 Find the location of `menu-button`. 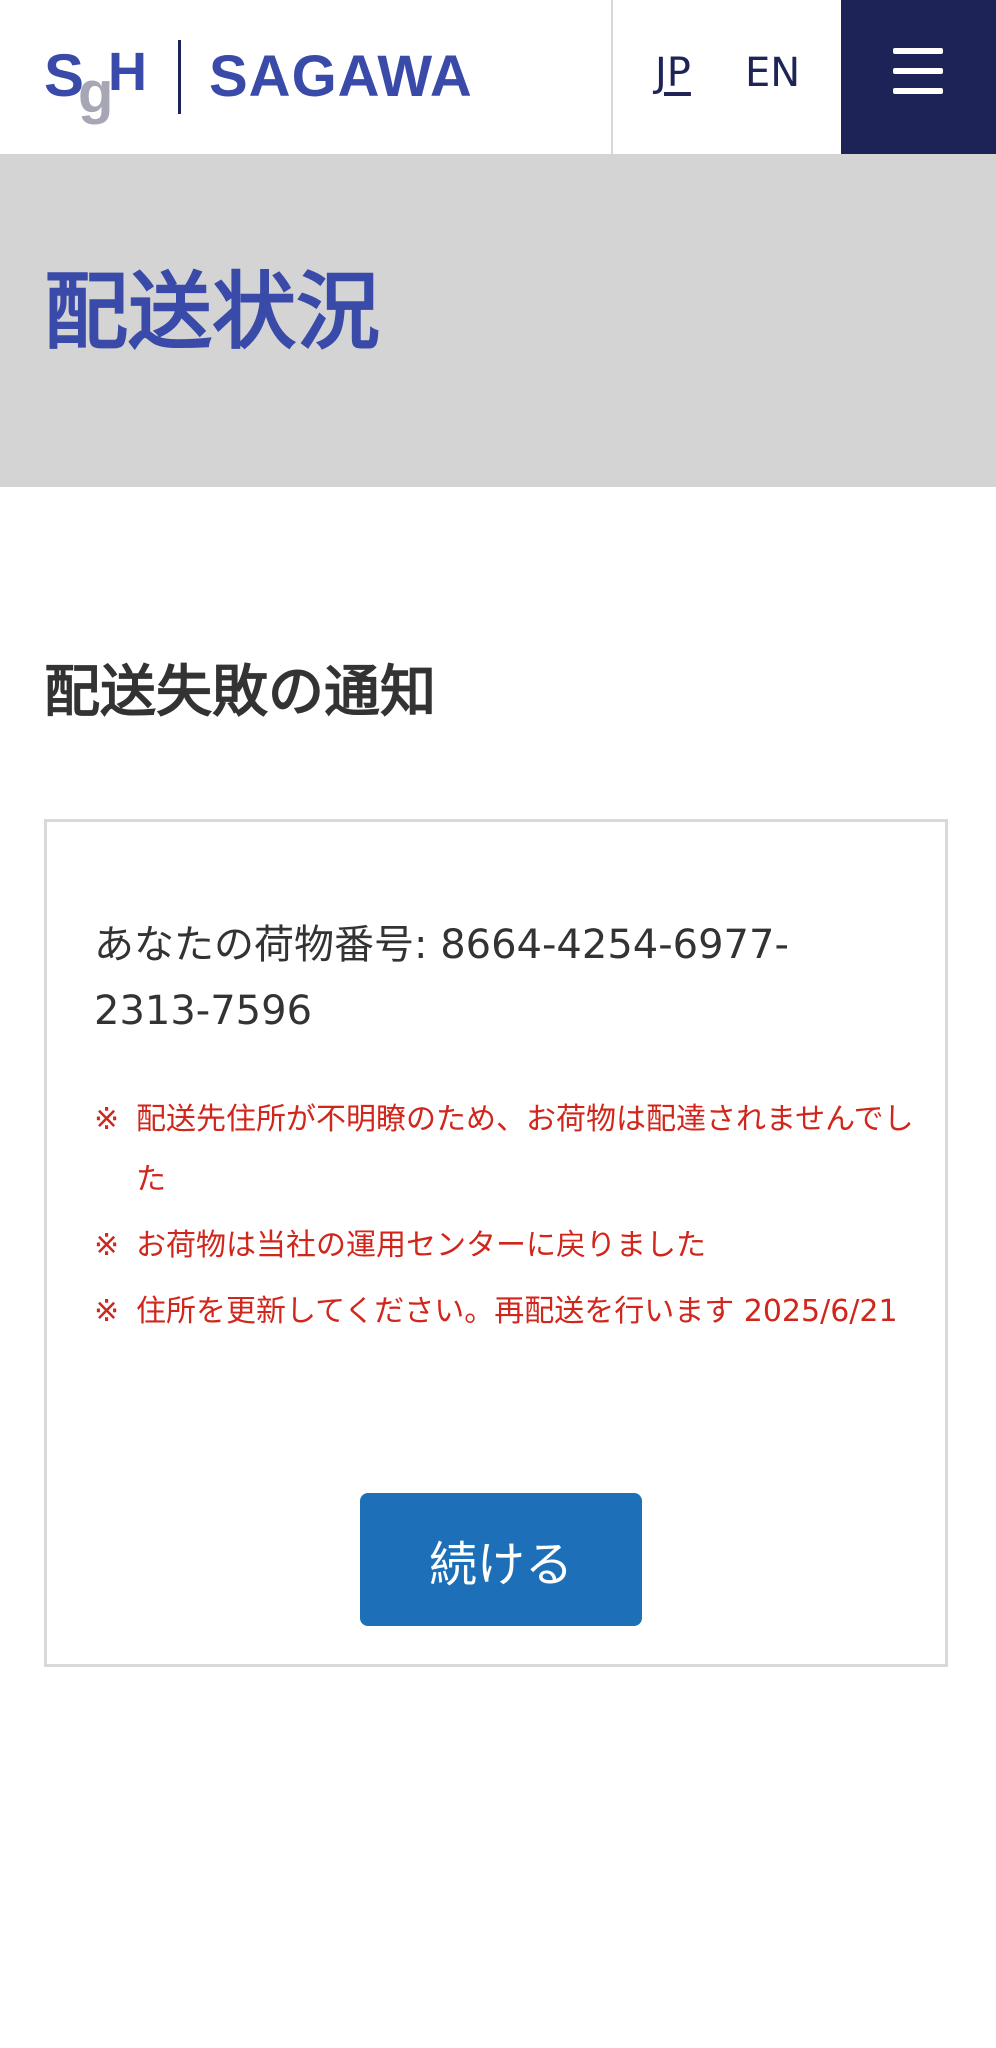

menu-button is located at coordinates (918, 77).